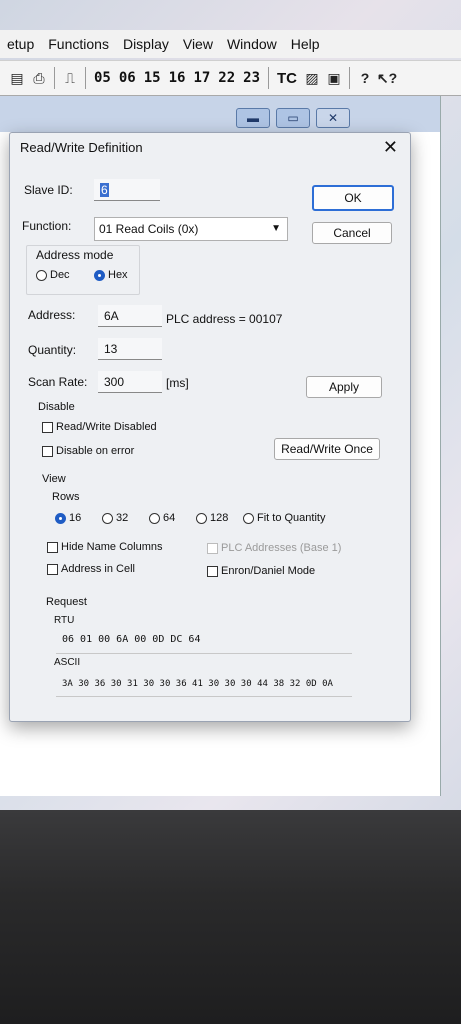 This screenshot has width=461, height=1024. I want to click on quantity-label: Quantity:, so click(52, 350).